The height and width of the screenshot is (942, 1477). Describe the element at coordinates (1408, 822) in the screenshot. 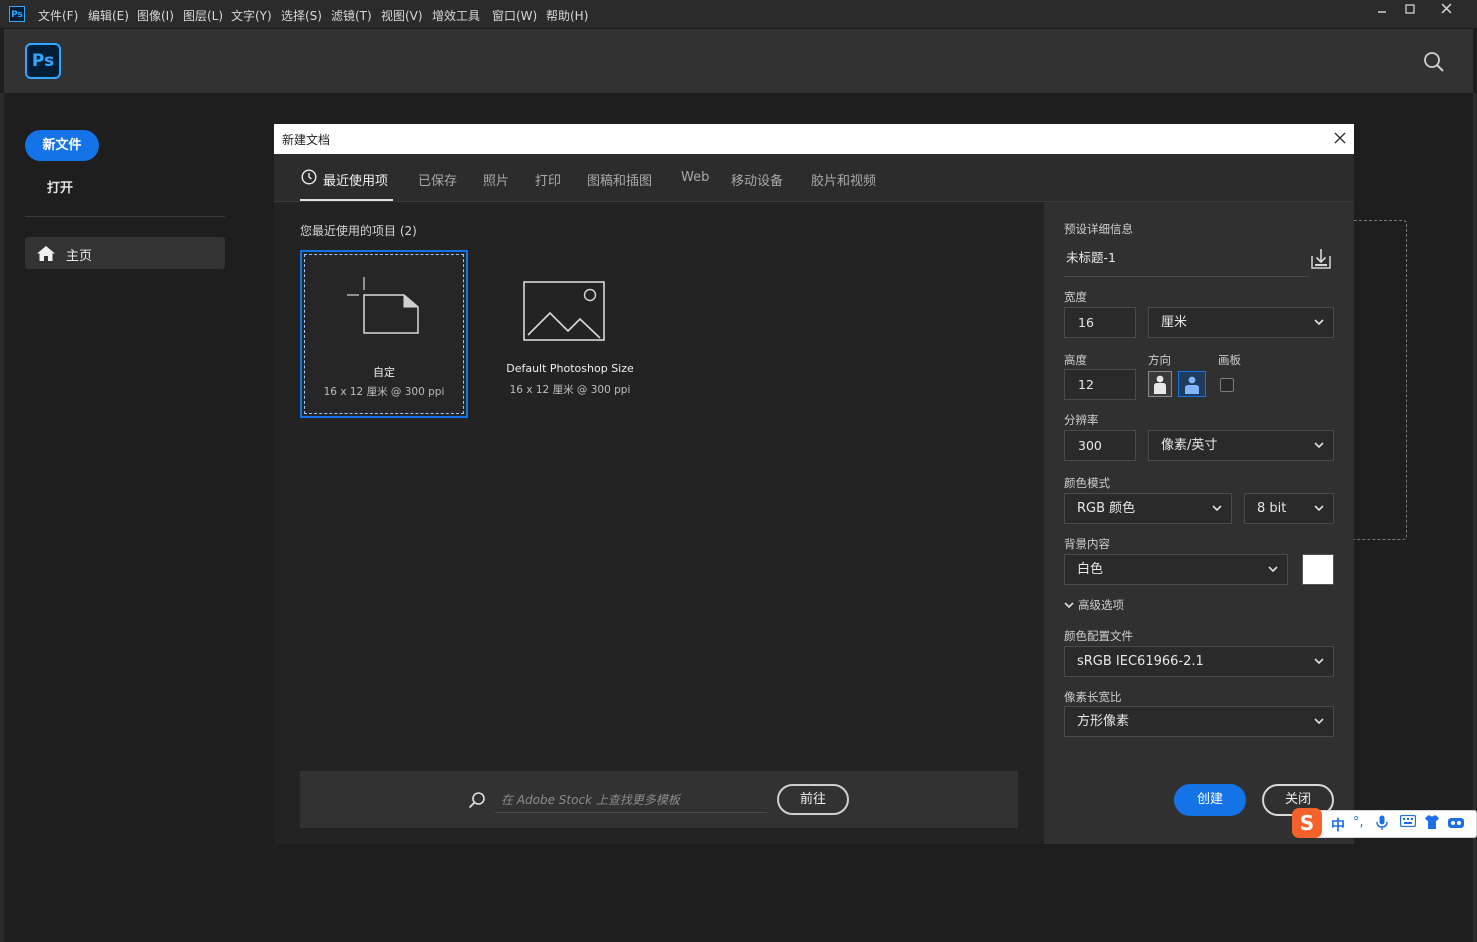

I see `keyboard-icon` at that location.